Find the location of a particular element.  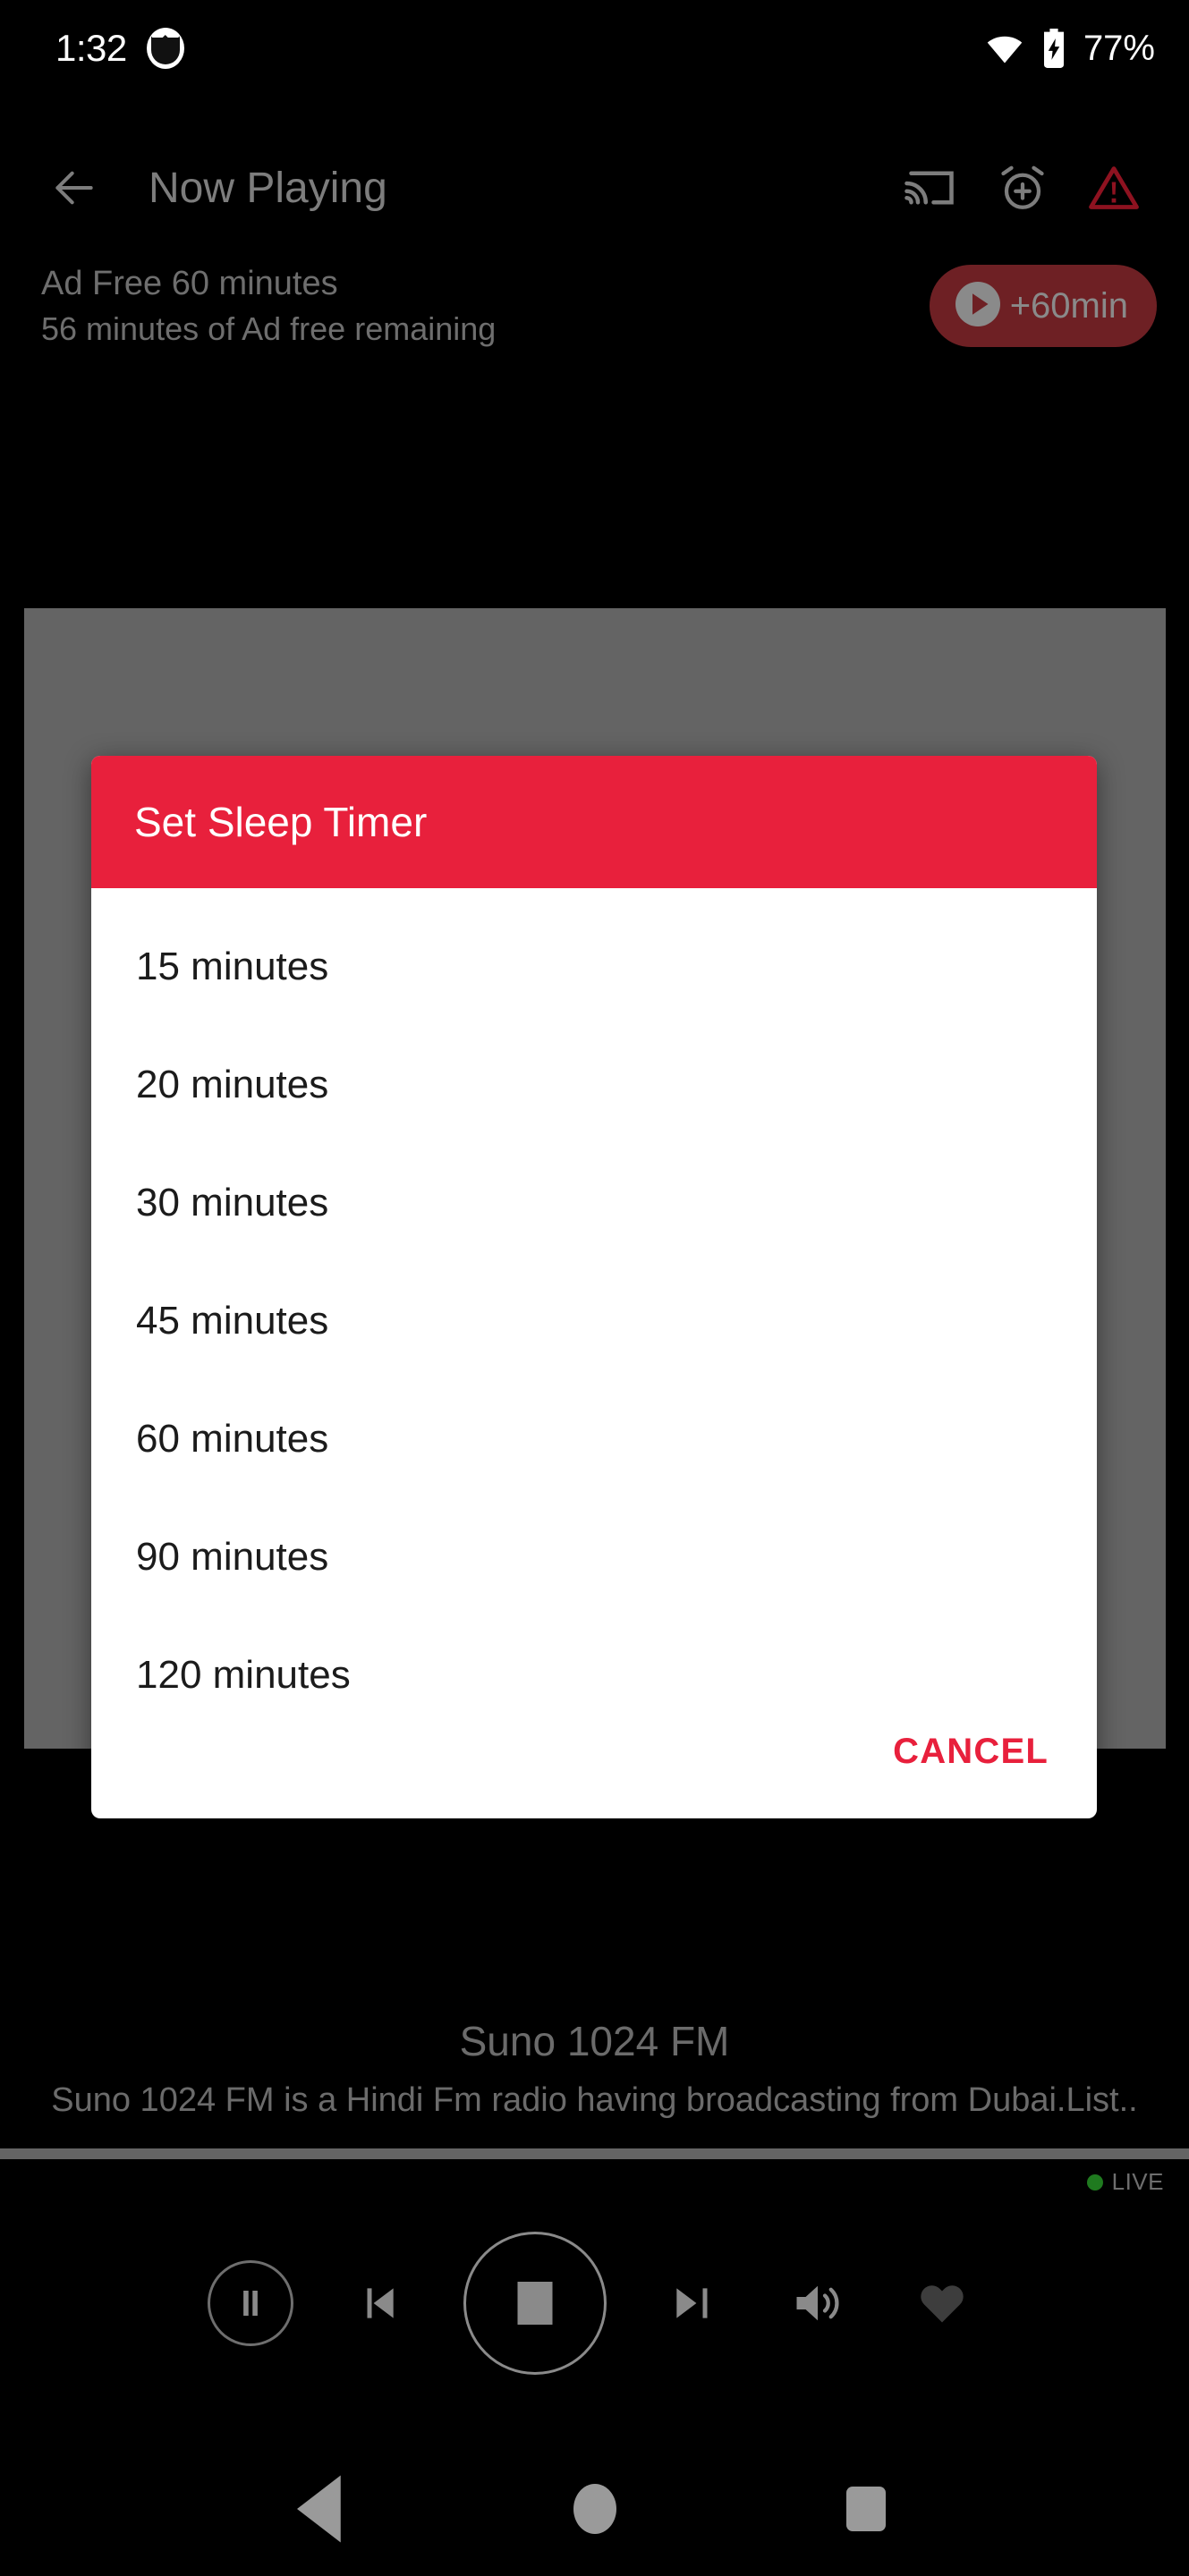

dialog-actions: CANCEL is located at coordinates (594, 1751).